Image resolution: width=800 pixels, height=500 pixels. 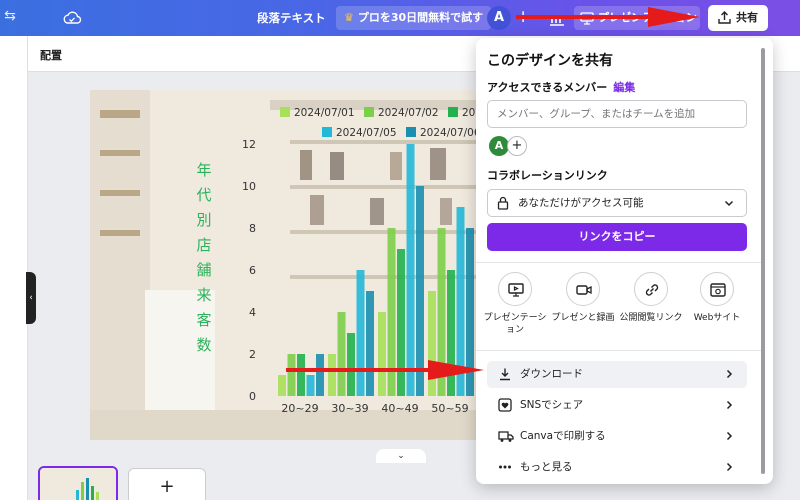 What do you see at coordinates (674, 17) in the screenshot?
I see `annotation-arrowhead-top` at bounding box center [674, 17].